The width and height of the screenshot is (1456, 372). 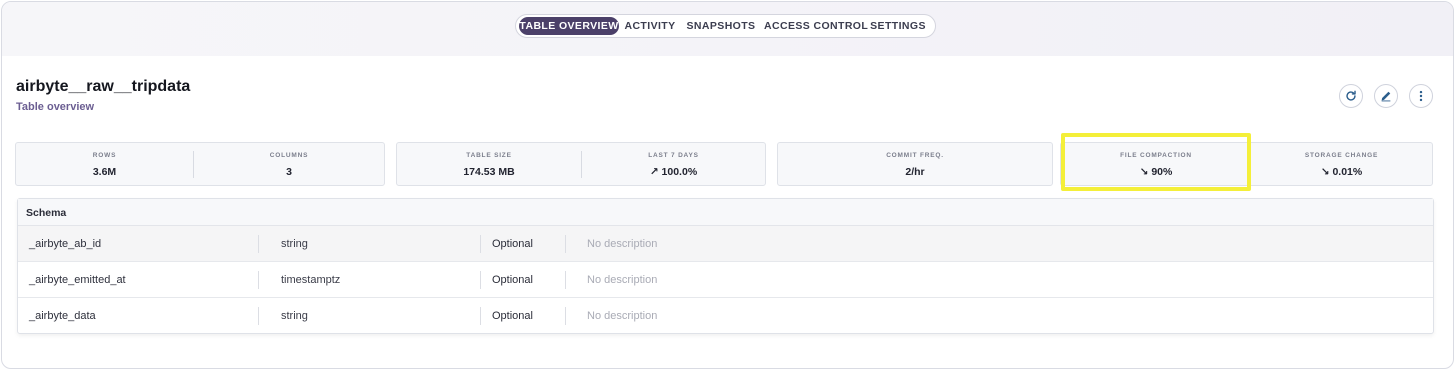 I want to click on more-vertical-icon, so click(x=1421, y=96).